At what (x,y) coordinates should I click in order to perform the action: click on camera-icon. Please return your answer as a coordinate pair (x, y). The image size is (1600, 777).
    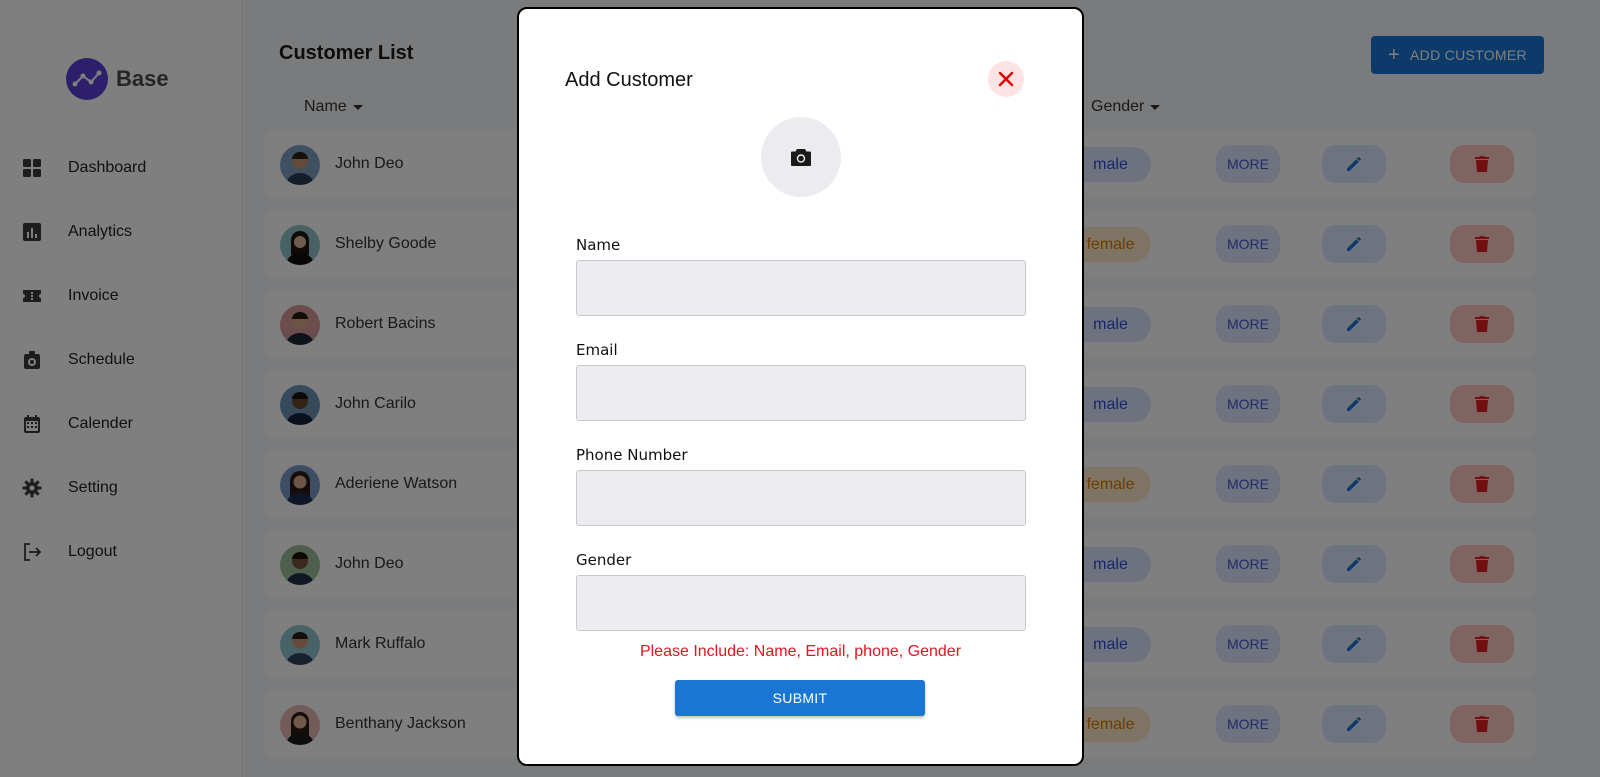
    Looking at the image, I should click on (801, 157).